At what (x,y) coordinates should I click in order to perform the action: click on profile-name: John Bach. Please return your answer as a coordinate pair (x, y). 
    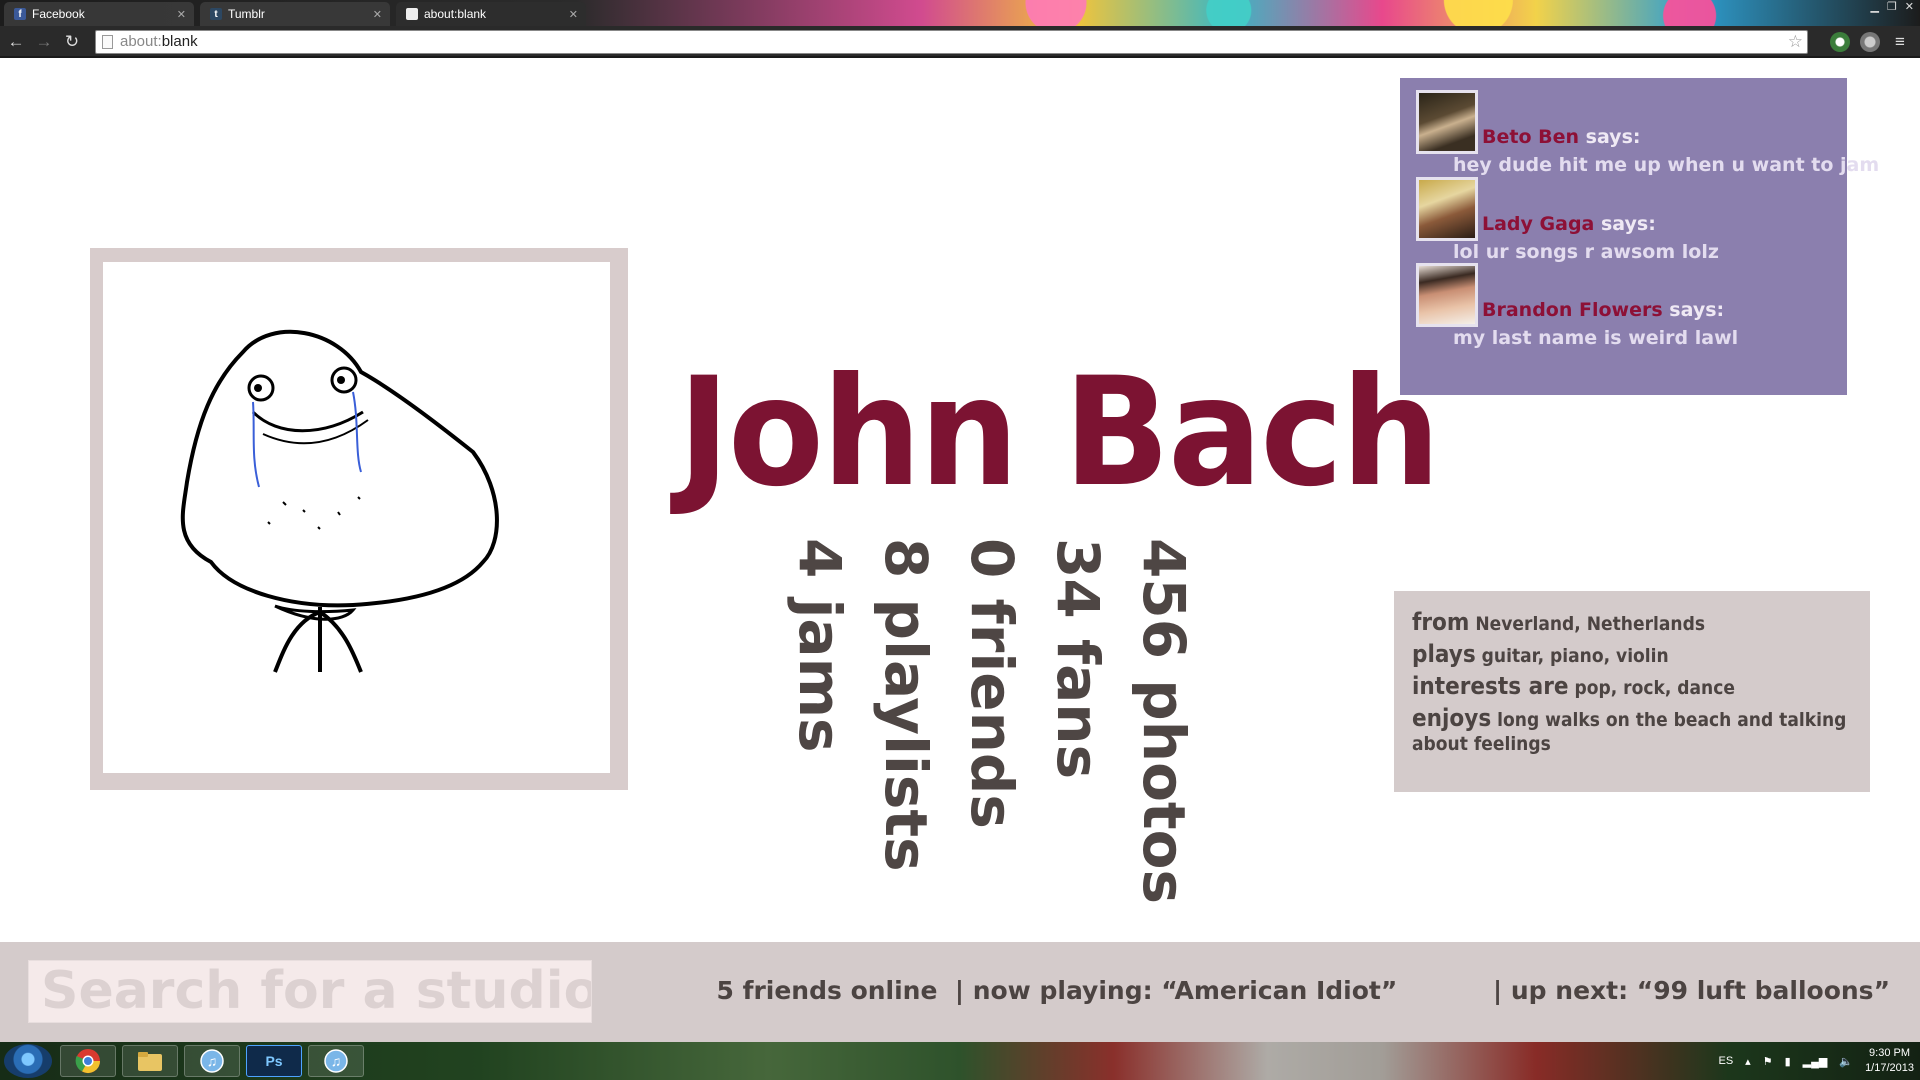
    Looking at the image, I should click on (1059, 433).